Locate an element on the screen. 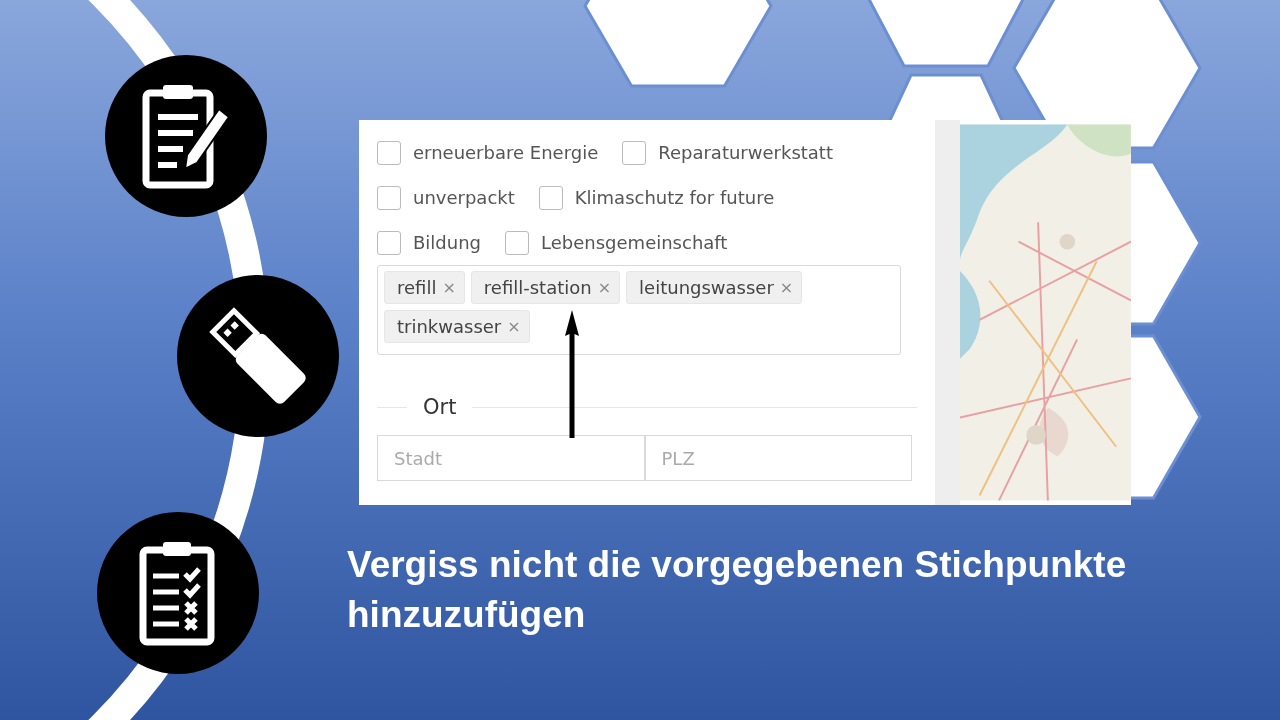 Image resolution: width=1280 pixels, height=720 pixels. checkbox-option: Lebensgemeinschaft is located at coordinates (616, 242).